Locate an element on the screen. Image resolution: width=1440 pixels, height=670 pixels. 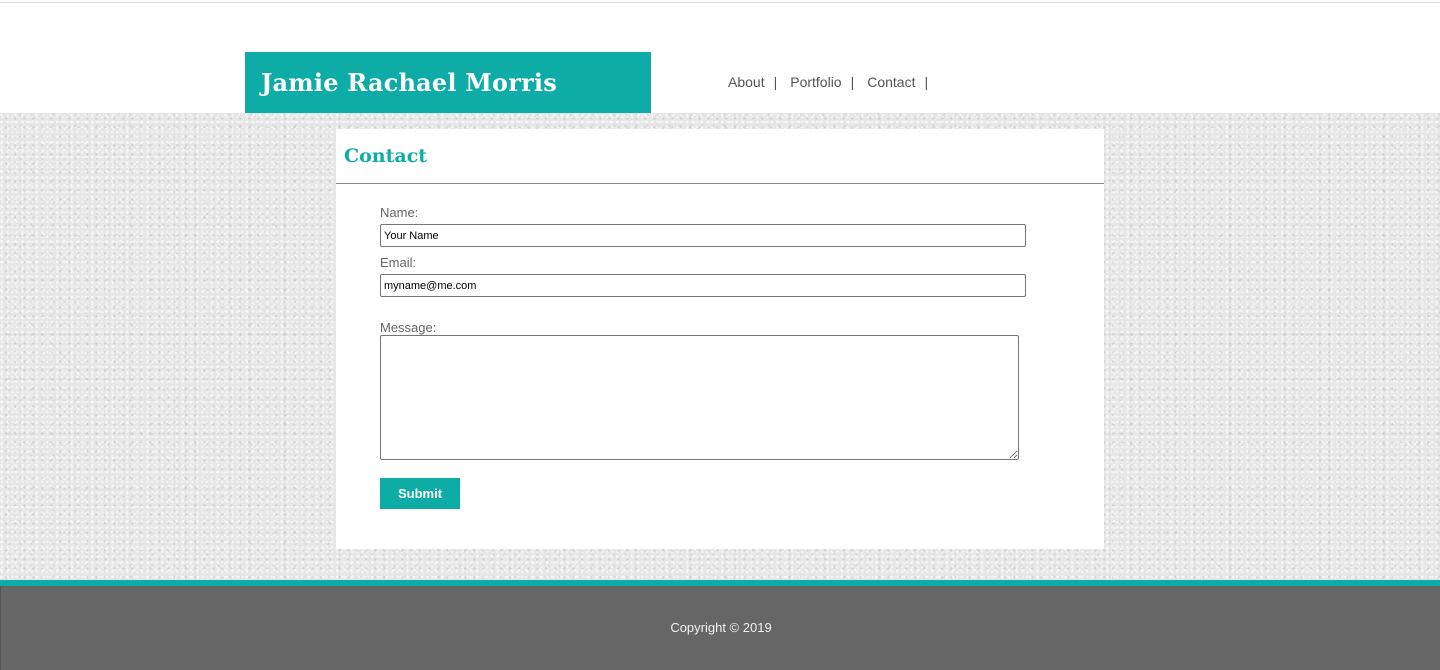
copyright-text: Copyright © 2019 is located at coordinates (721, 627).